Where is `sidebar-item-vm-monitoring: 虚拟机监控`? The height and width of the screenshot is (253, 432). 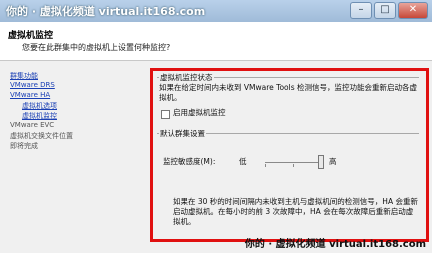 sidebar-item-vm-monitoring: 虚拟机监控 is located at coordinates (39, 116).